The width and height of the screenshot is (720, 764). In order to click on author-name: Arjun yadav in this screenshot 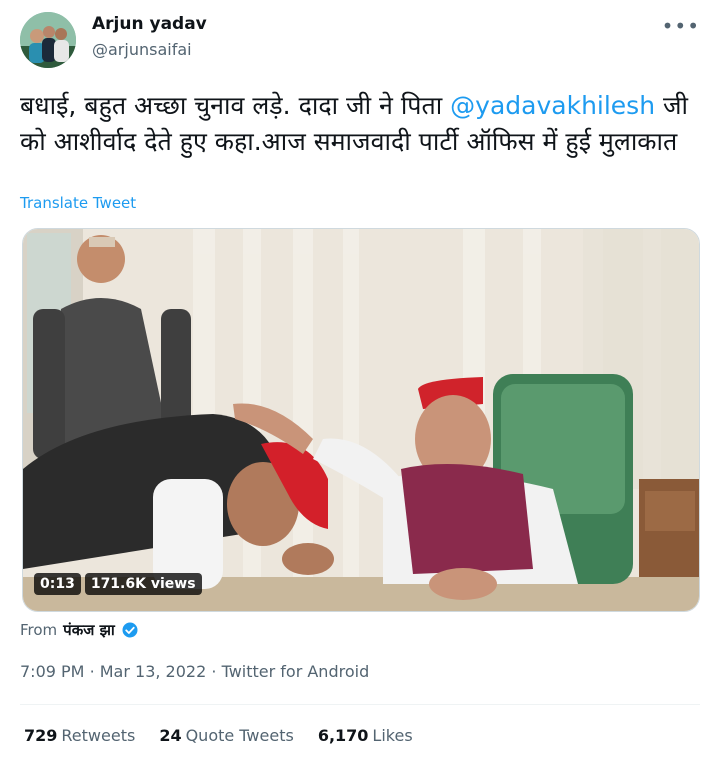, I will do `click(149, 24)`.